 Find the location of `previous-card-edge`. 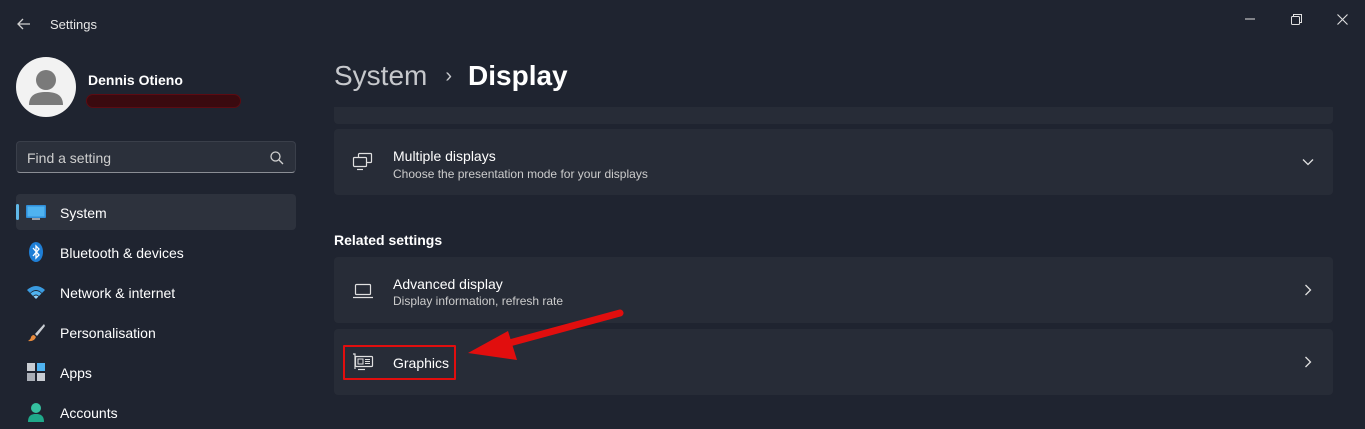

previous-card-edge is located at coordinates (833, 115).